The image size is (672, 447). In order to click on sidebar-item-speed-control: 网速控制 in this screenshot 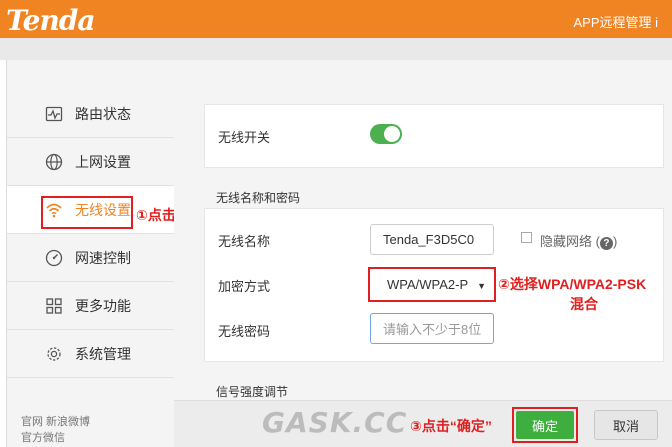, I will do `click(91, 258)`.